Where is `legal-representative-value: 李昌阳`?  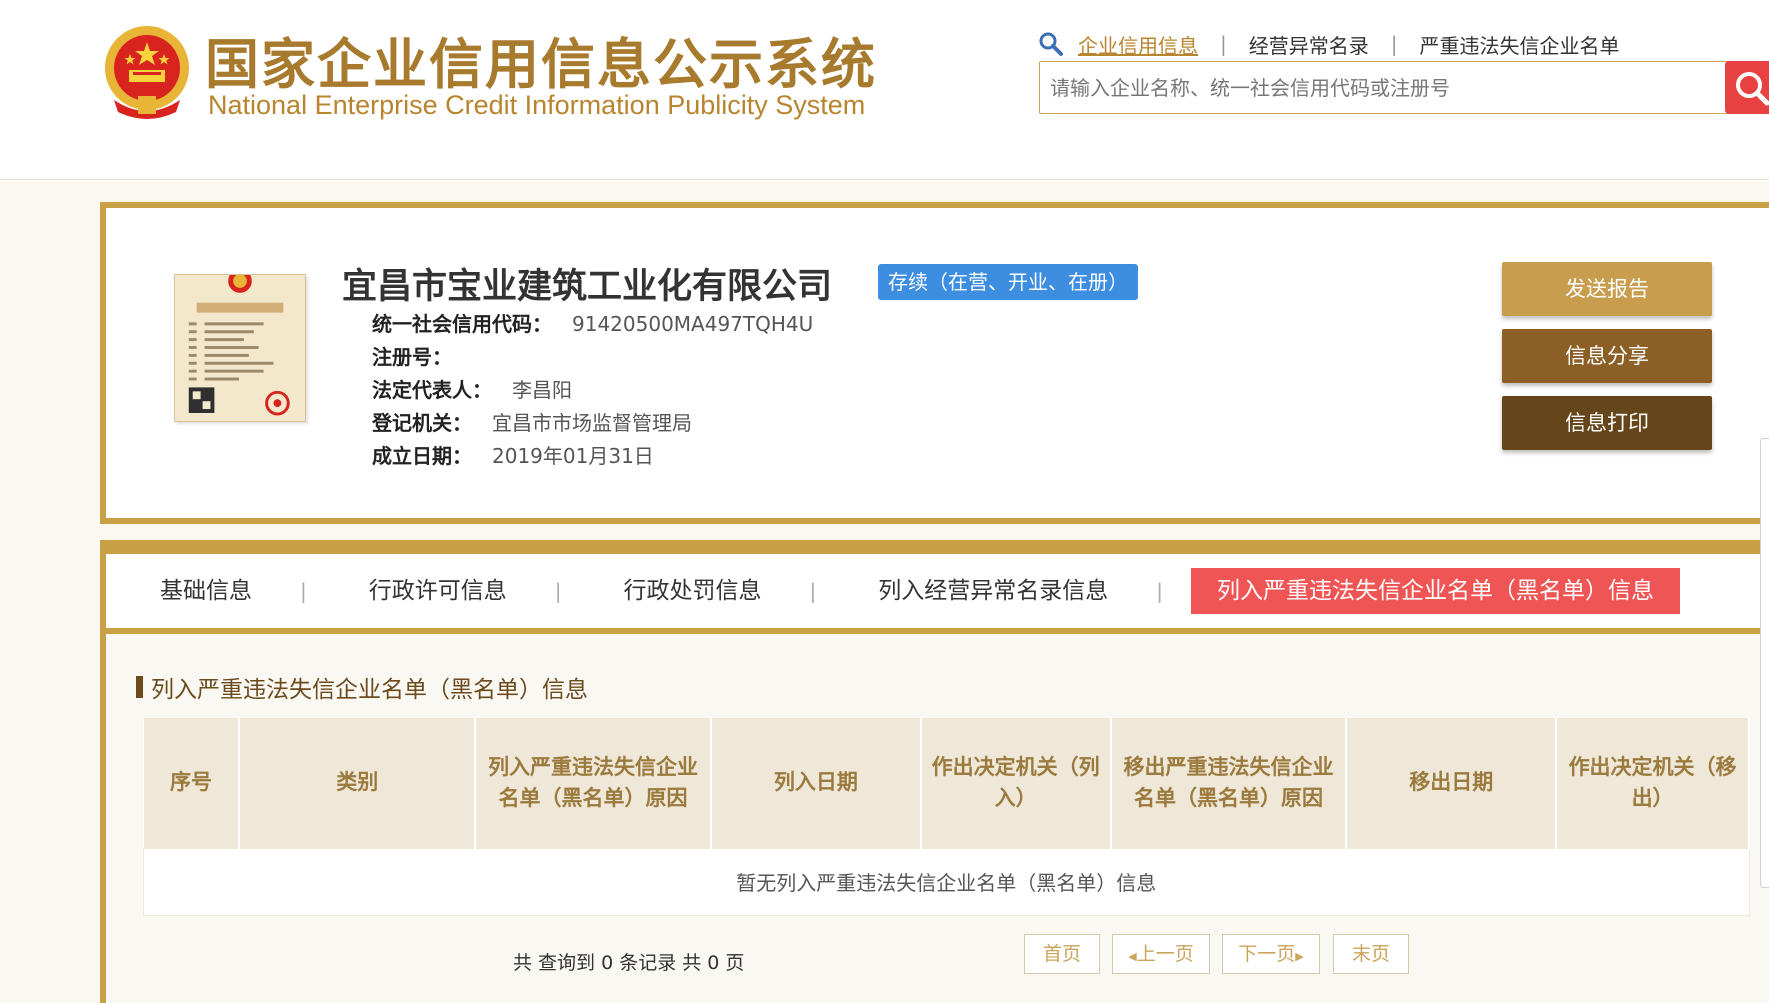
legal-representative-value: 李昌阳 is located at coordinates (542, 390).